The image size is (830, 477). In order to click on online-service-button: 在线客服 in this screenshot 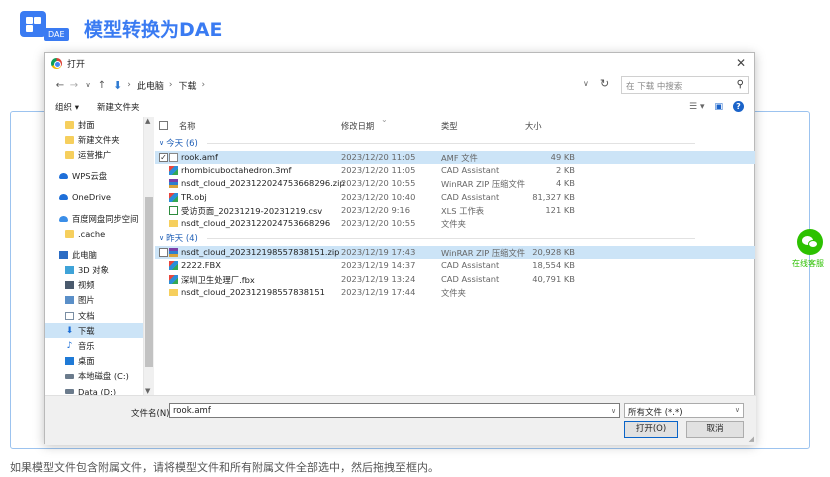, I will do `click(809, 249)`.